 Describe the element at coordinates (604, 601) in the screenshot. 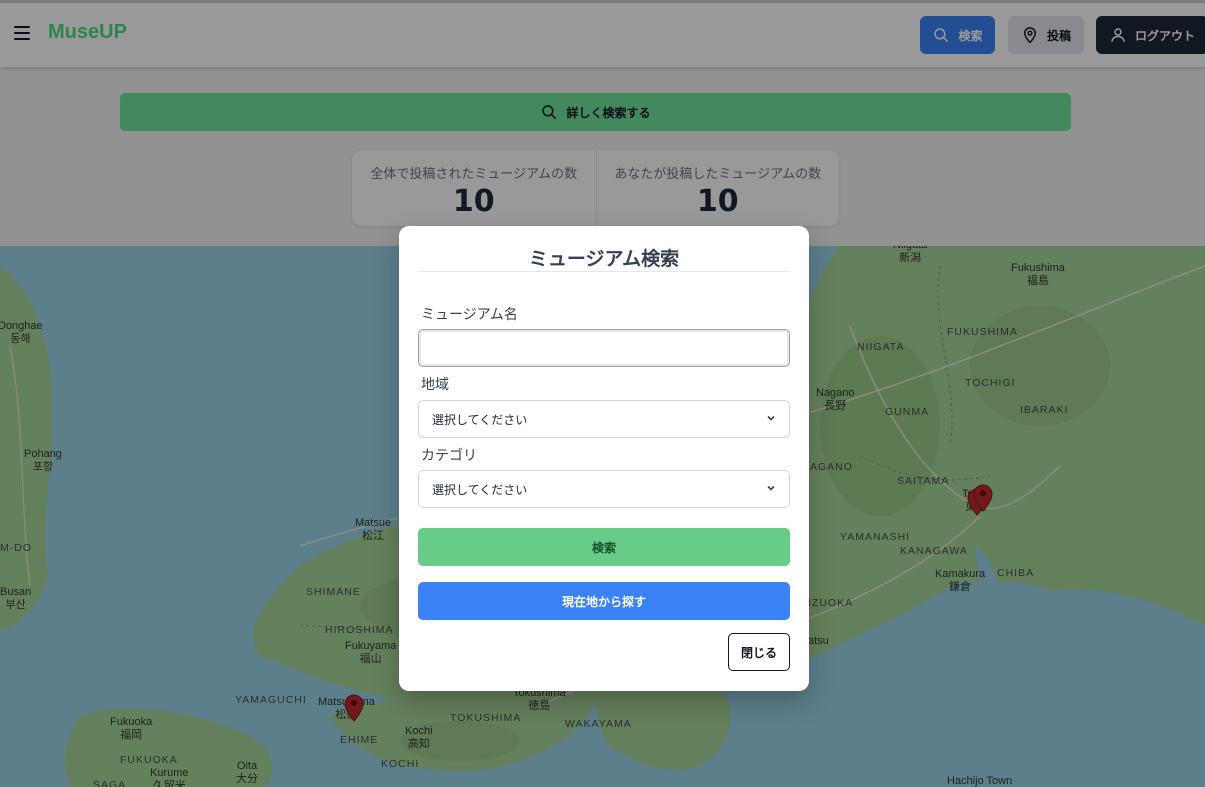

I see `search-by-location-button: 現在地から探す` at that location.